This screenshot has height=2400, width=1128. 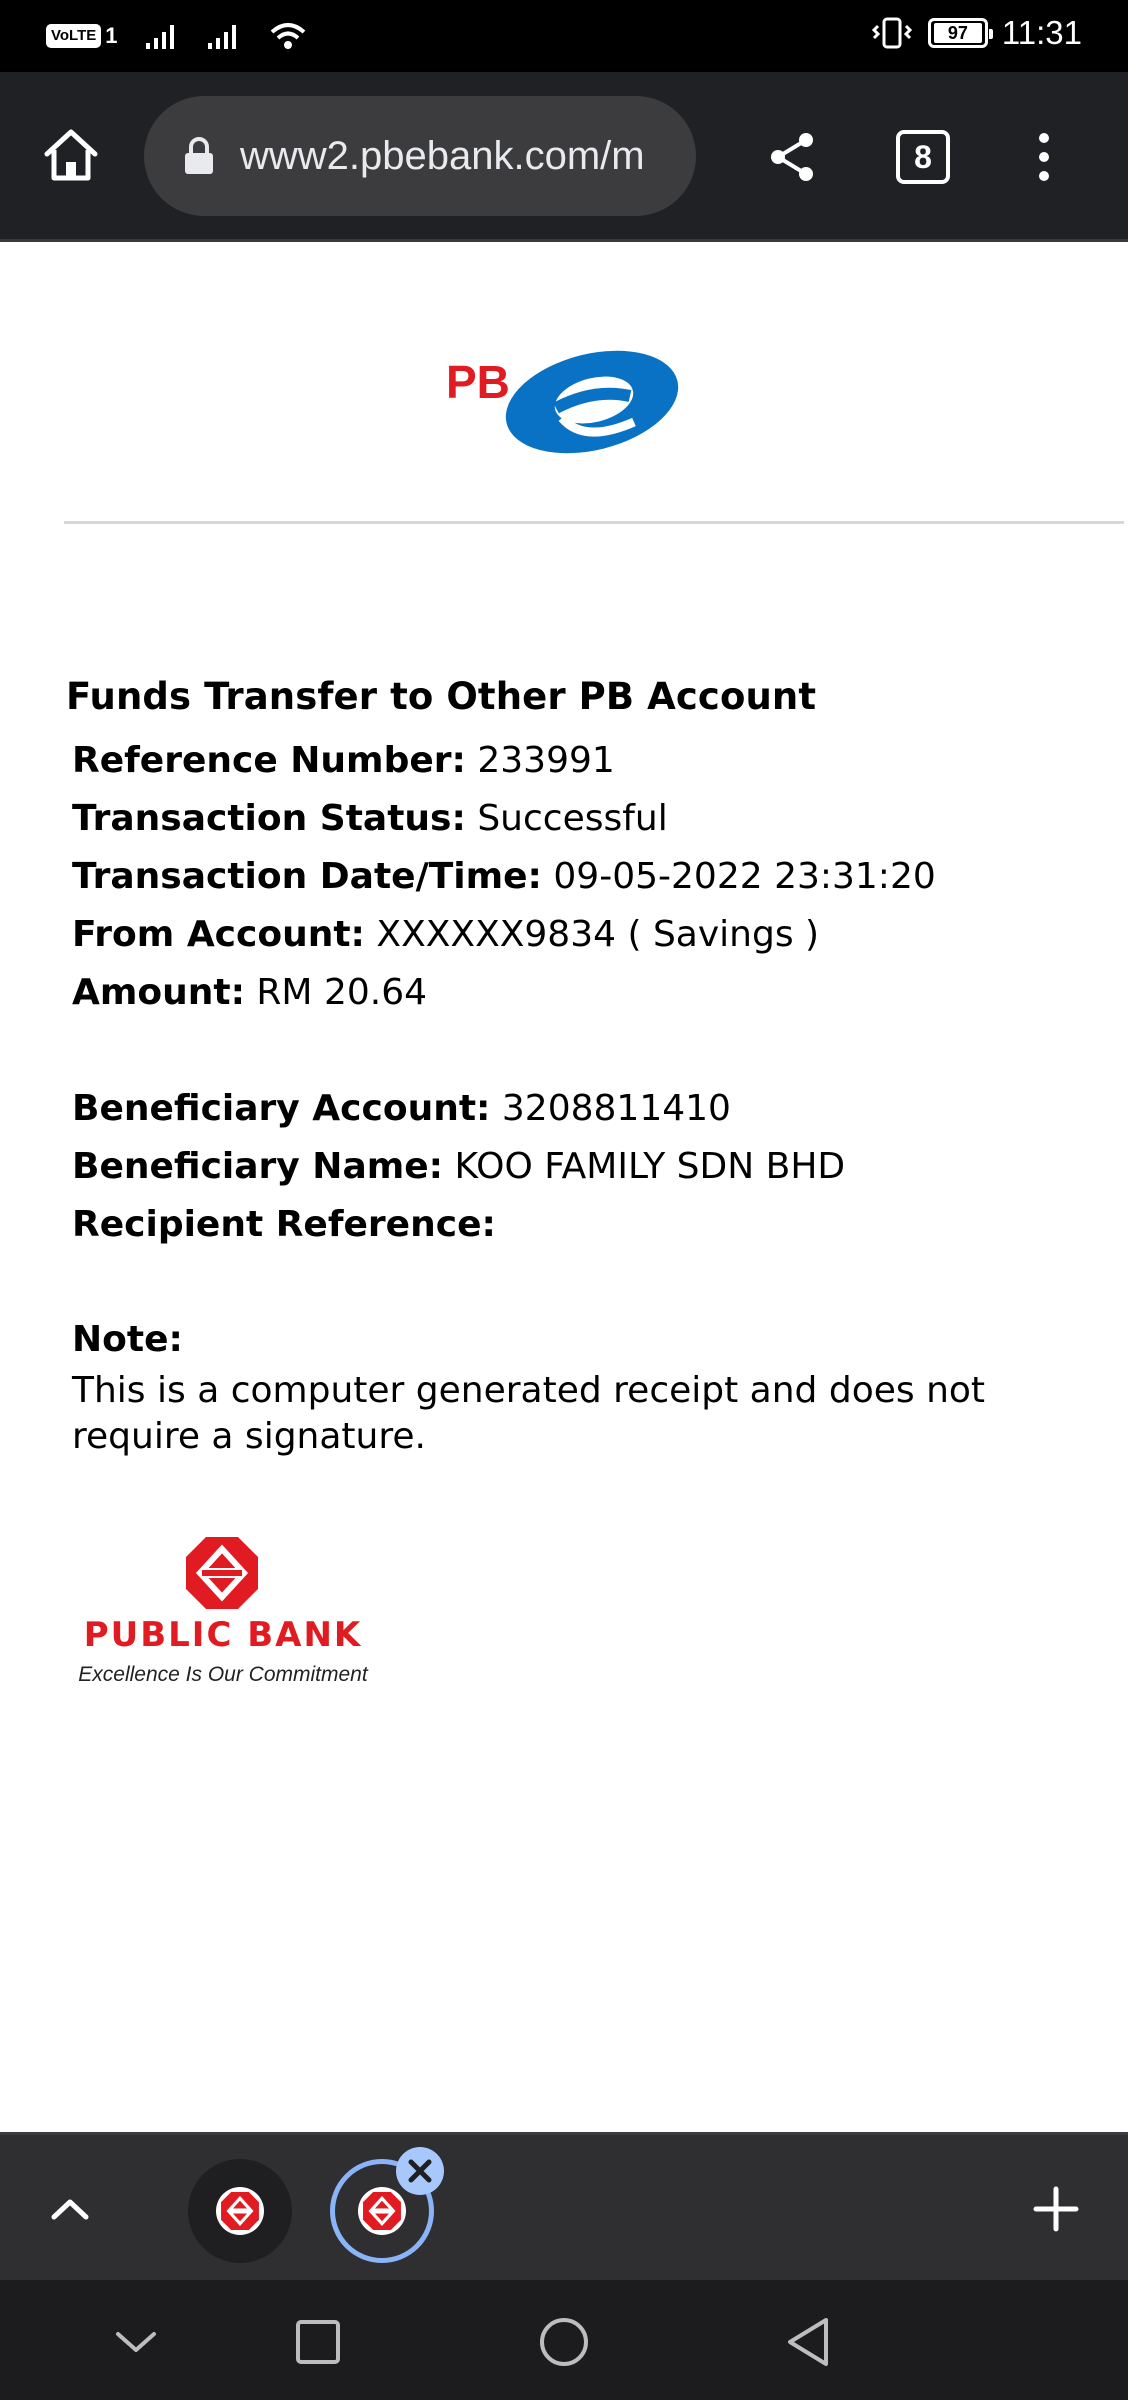 What do you see at coordinates (284, 1224) in the screenshot?
I see `field-label: Recipient Reference:` at bounding box center [284, 1224].